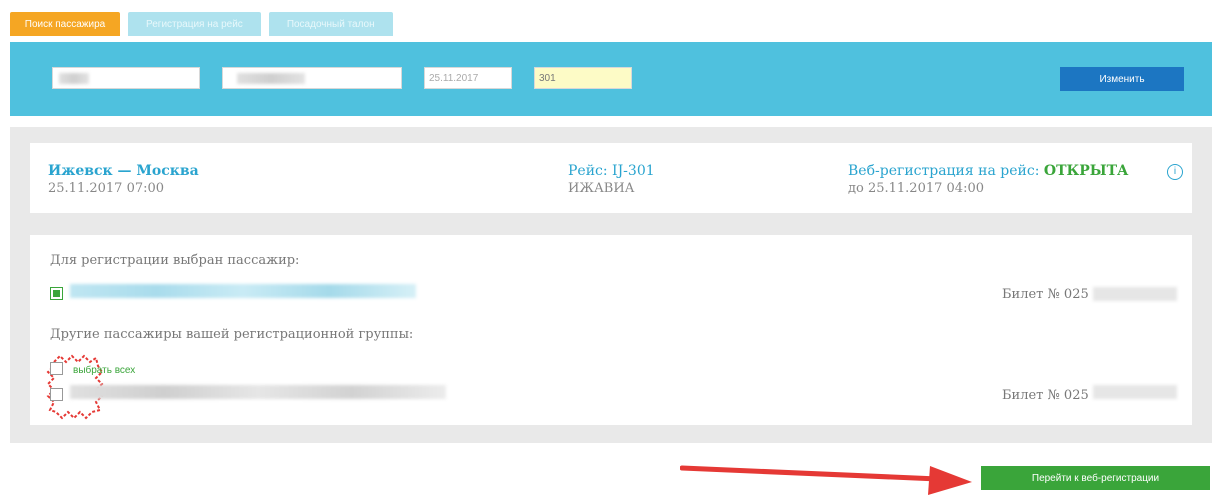  What do you see at coordinates (106, 188) in the screenshot?
I see `departure-datetime: 25.11.2017 07:00` at bounding box center [106, 188].